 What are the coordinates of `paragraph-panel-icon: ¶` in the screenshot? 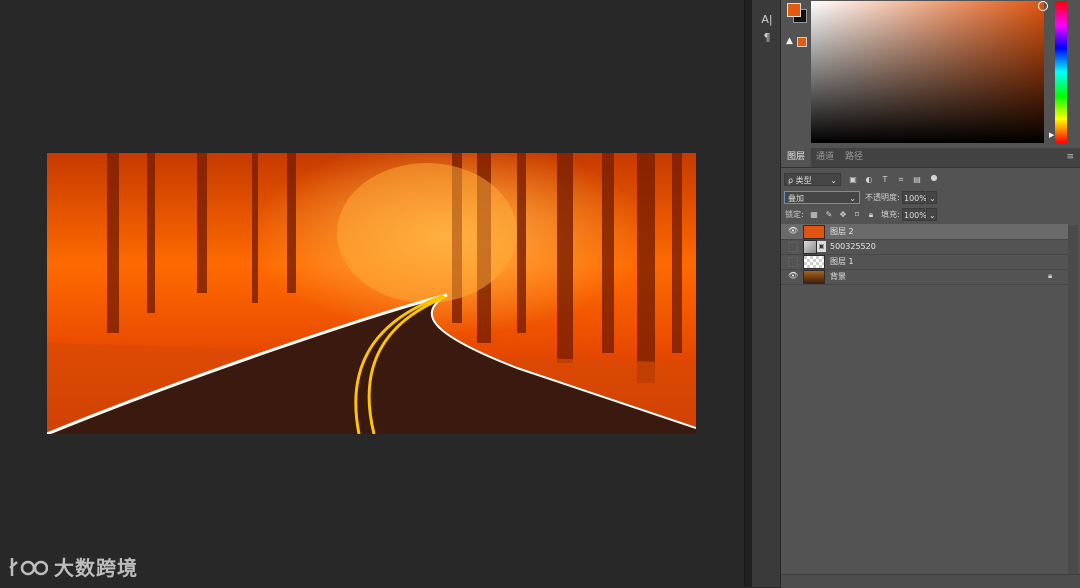 It's located at (767, 38).